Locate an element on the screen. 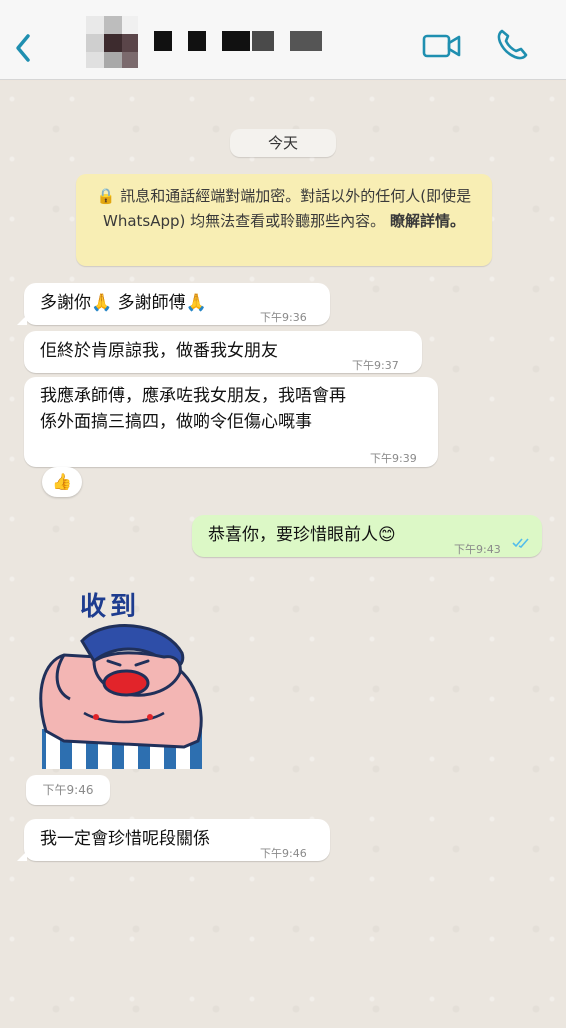  message-bubble-outgoing: 恭喜你，要珍惜眼前人😊 下午9:43 is located at coordinates (367, 536).